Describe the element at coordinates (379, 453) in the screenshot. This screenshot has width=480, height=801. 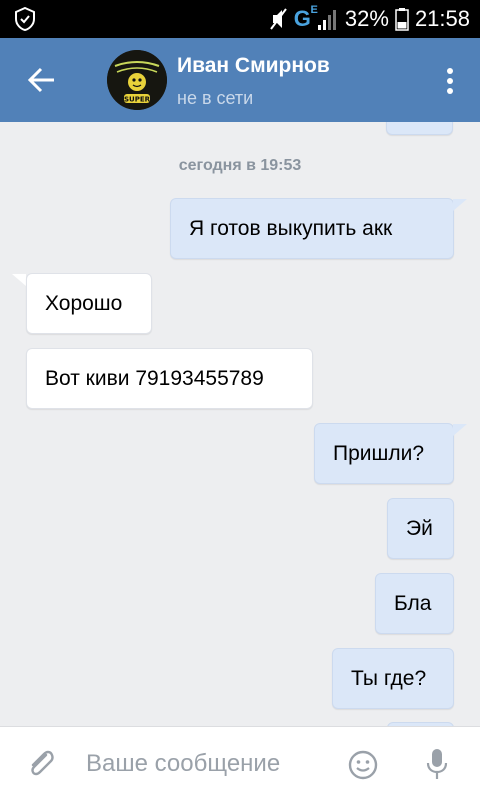
I see `message-text: Пришли?` at that location.